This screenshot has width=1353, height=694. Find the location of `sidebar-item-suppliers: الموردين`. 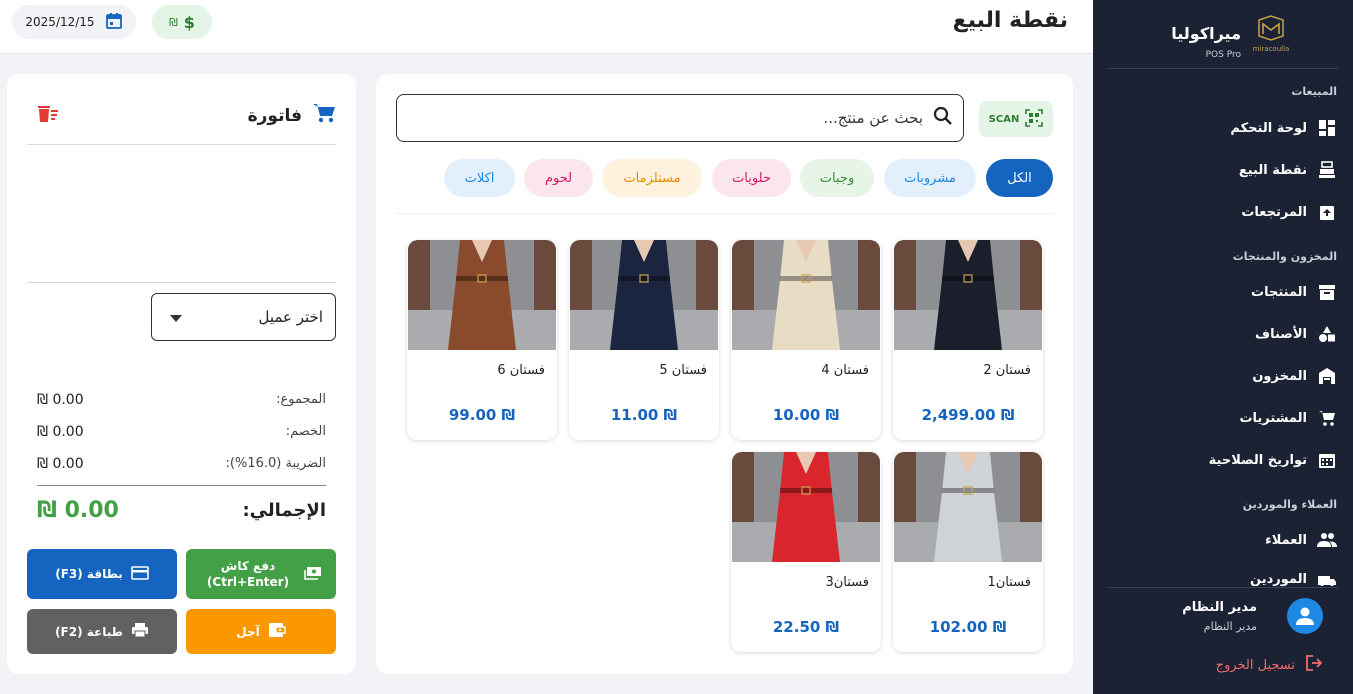

sidebar-item-suppliers: الموردين is located at coordinates (1228, 577).